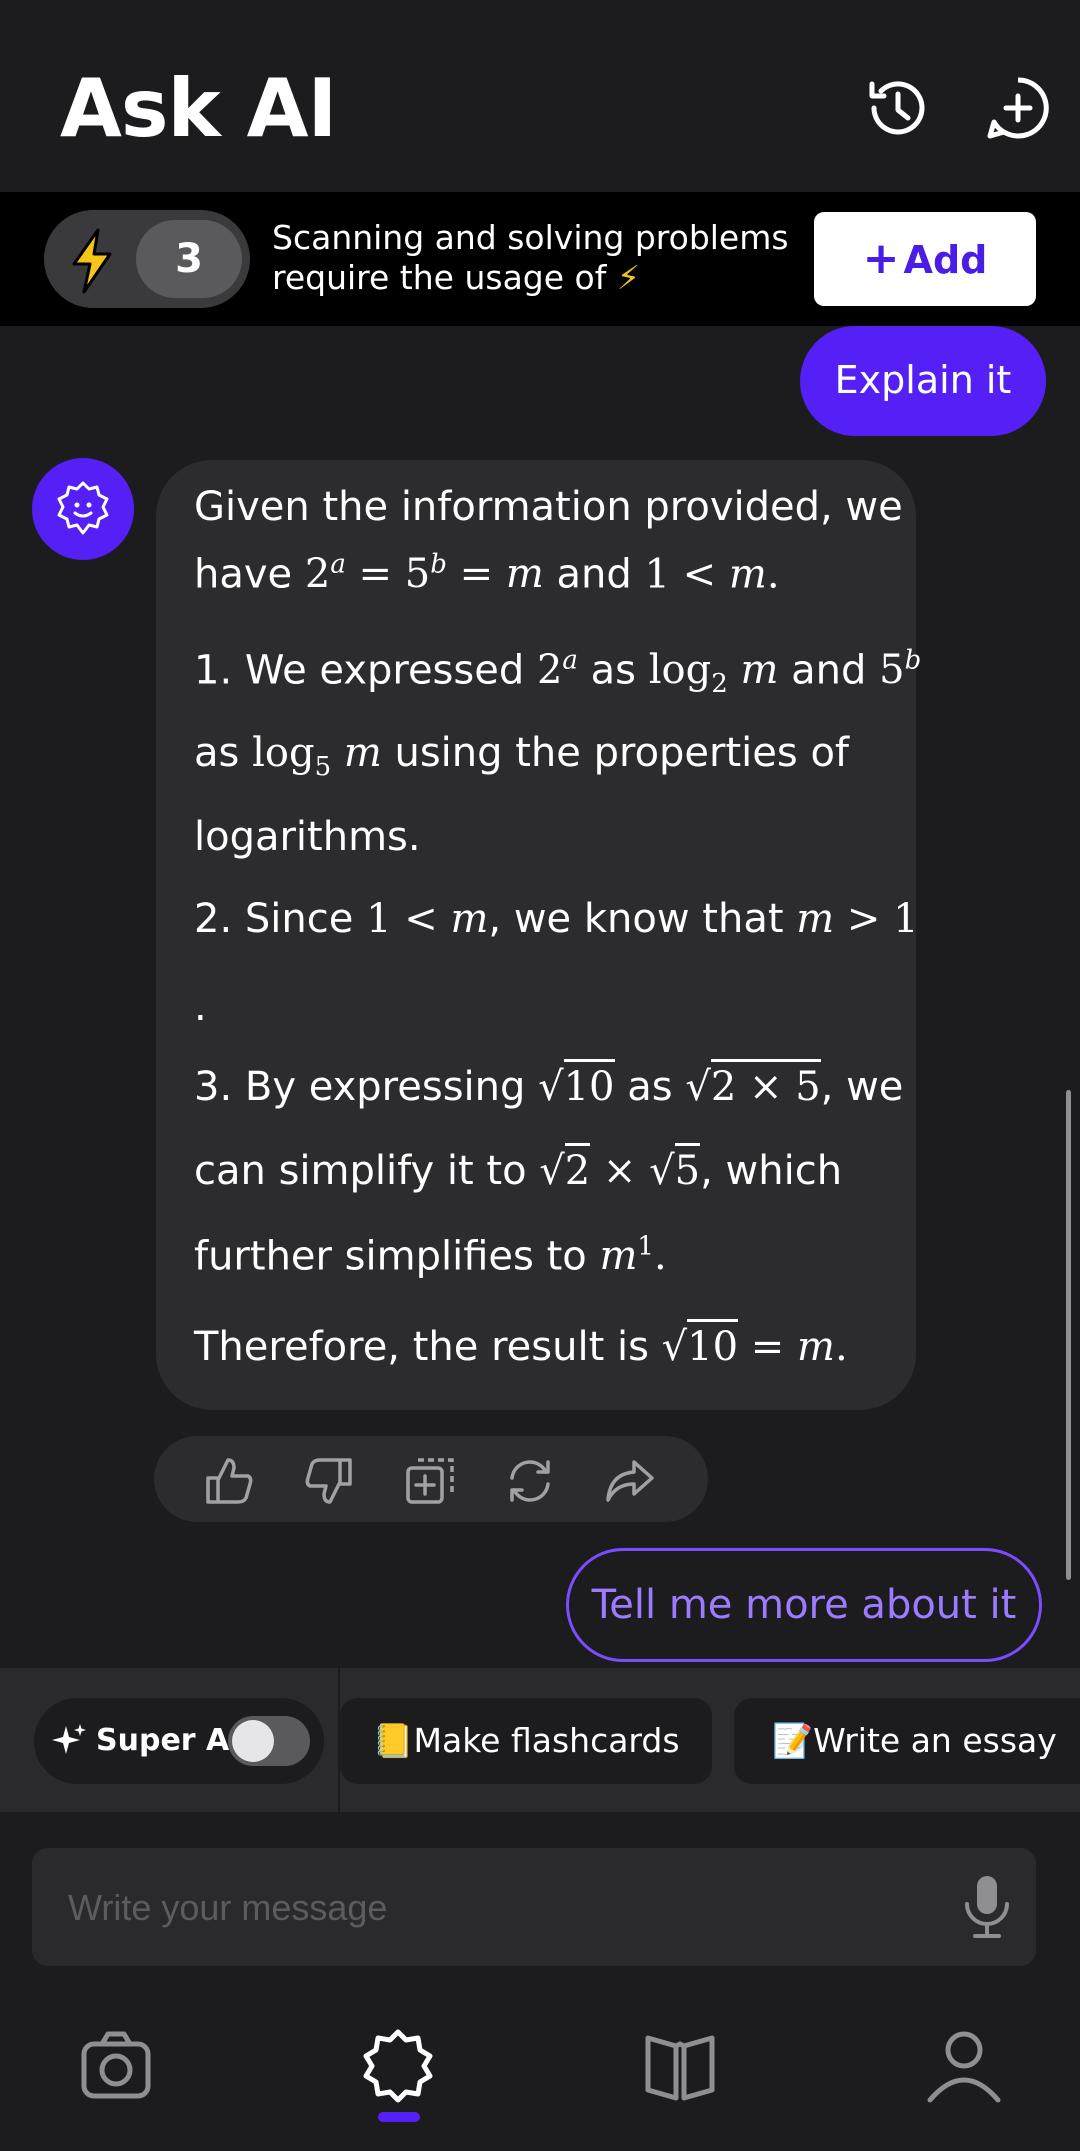 This screenshot has width=1080, height=2151. Describe the element at coordinates (521, 756) in the screenshot. I see `bot-line: as log5 m using the properties of` at that location.